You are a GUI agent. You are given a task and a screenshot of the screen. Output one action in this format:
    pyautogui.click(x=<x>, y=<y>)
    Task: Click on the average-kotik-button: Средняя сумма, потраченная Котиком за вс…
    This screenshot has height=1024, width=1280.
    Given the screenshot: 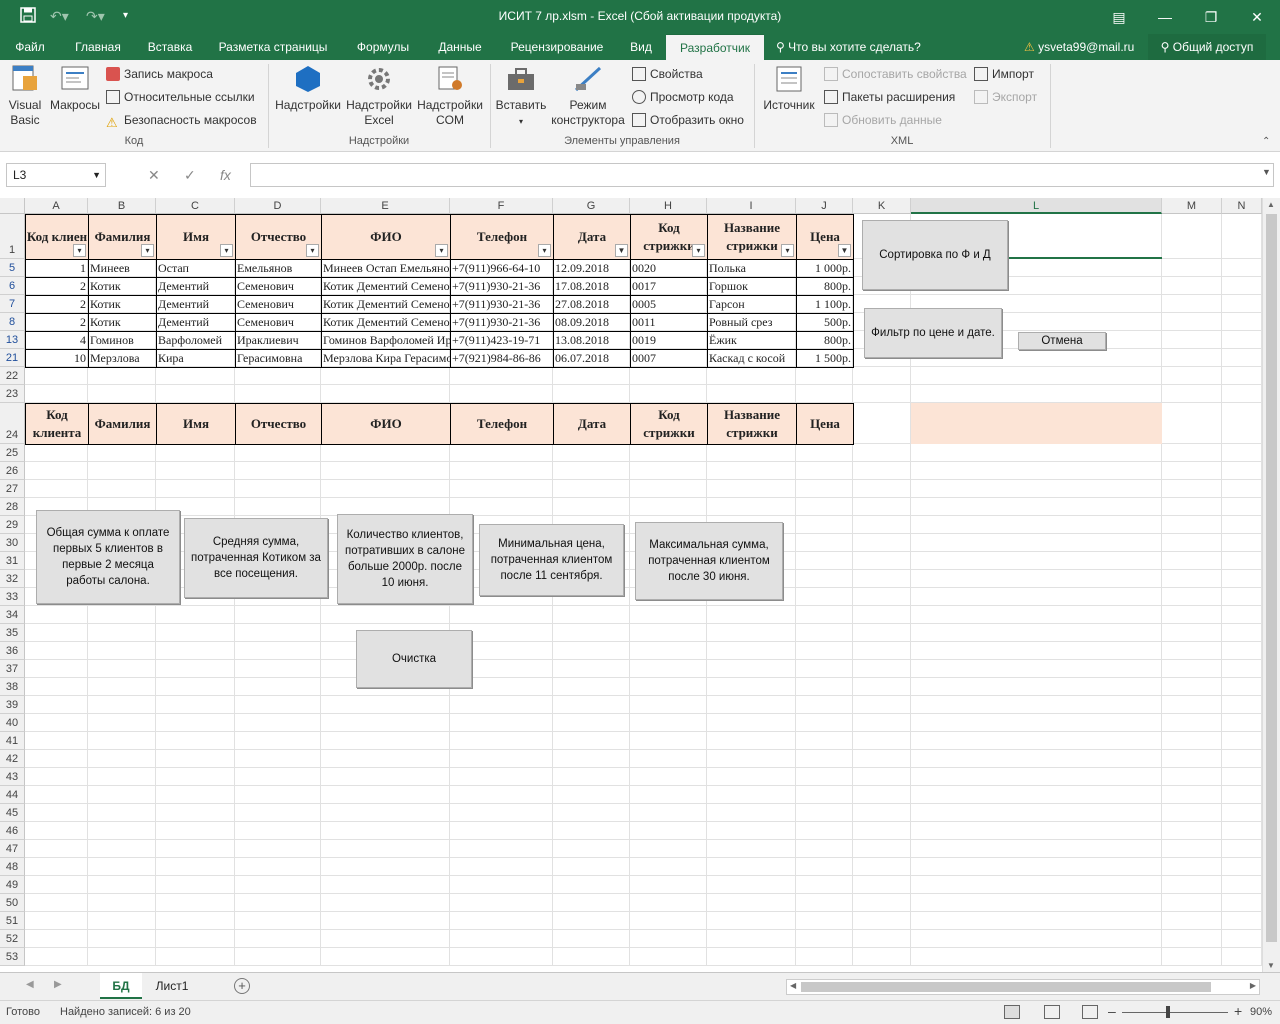 What is the action you would take?
    pyautogui.click(x=256, y=558)
    